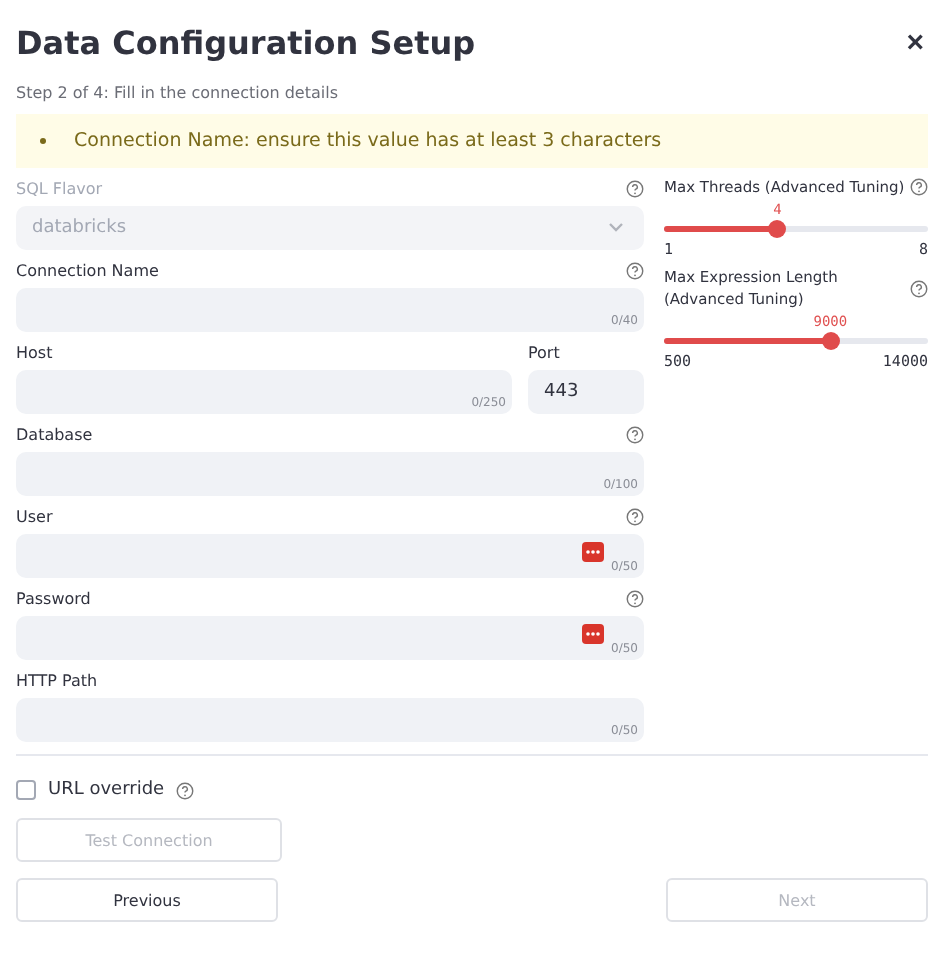 This screenshot has width=948, height=980. I want to click on bullet-icon, so click(43, 141).